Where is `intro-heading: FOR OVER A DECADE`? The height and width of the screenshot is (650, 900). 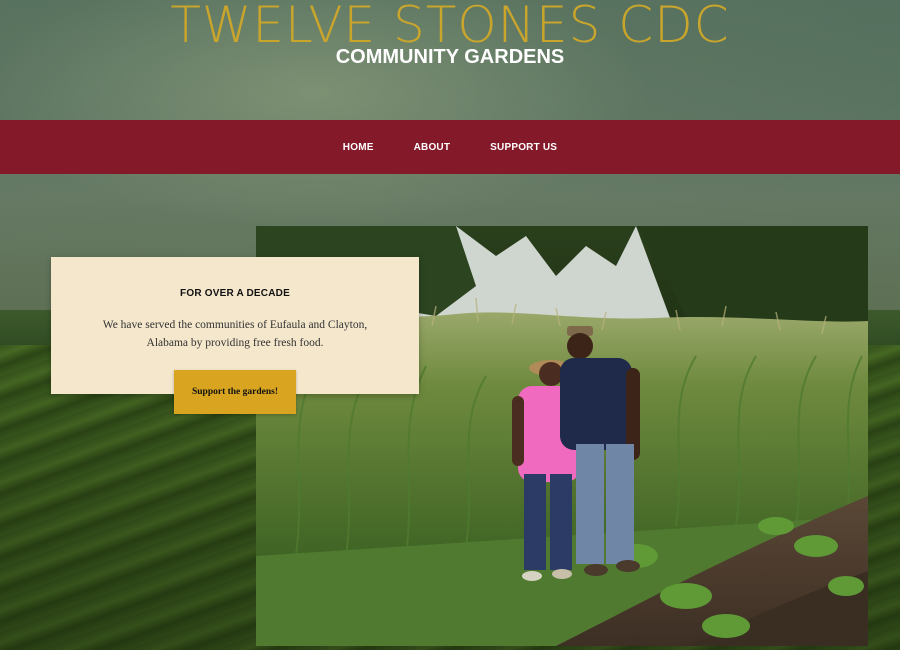 intro-heading: FOR OVER A DECADE is located at coordinates (235, 293).